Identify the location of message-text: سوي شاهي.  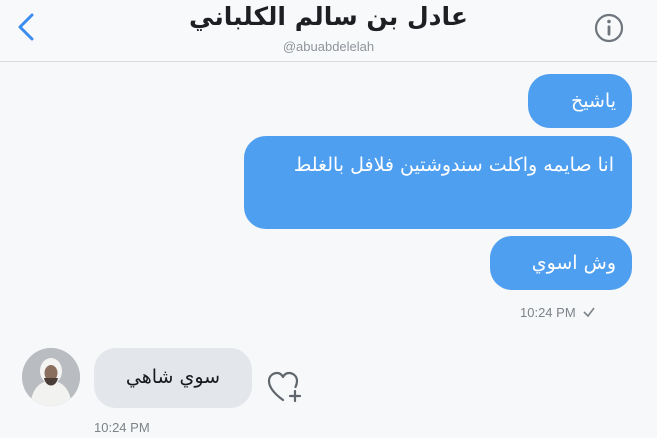
(173, 377).